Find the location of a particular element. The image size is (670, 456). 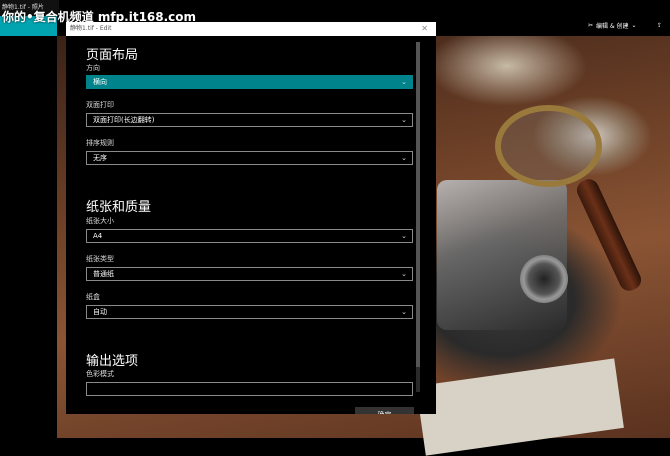

color-mode-label: 色彩模式 is located at coordinates (100, 374).